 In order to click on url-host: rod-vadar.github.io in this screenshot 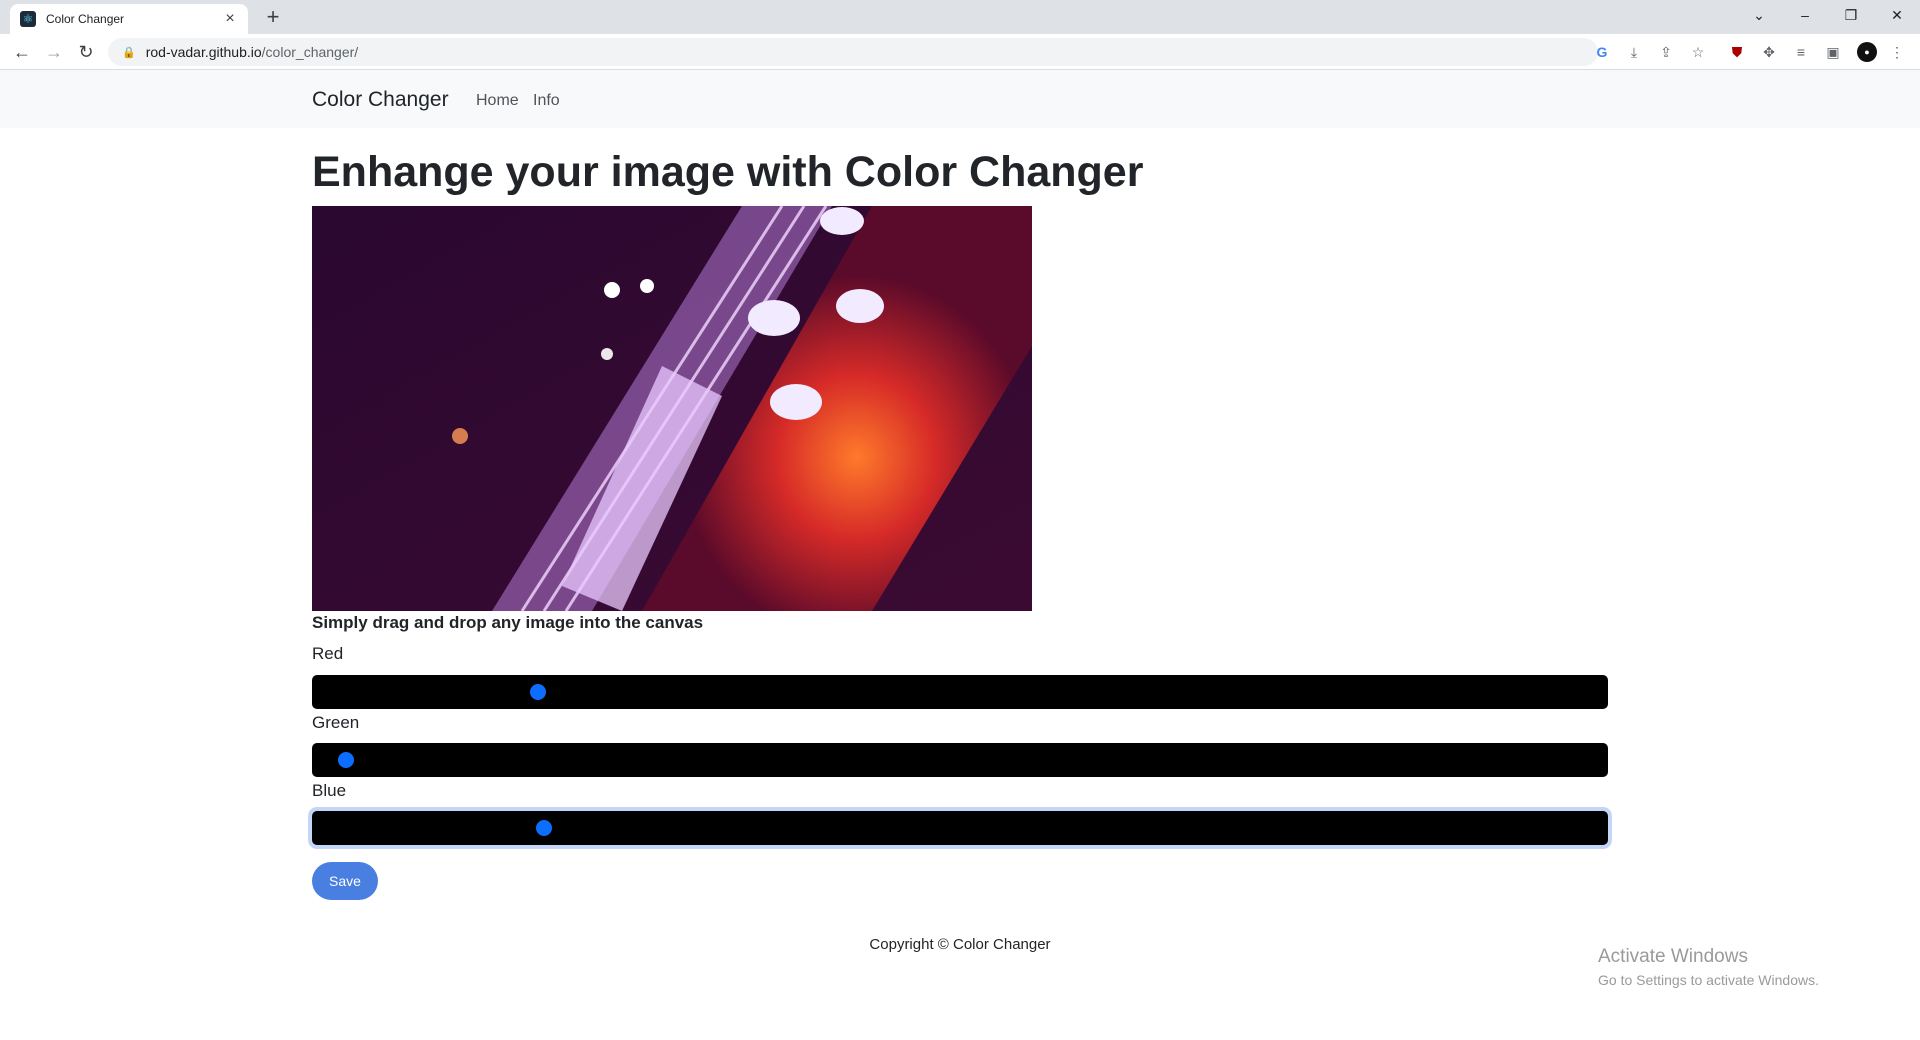, I will do `click(203, 52)`.